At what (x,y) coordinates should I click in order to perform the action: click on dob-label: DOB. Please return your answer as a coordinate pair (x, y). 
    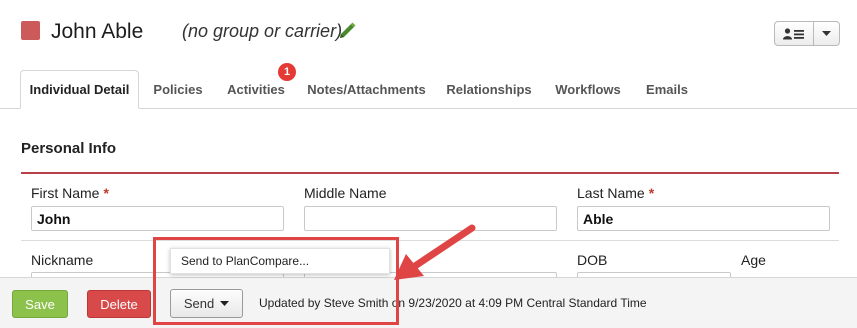
    Looking at the image, I should click on (592, 260).